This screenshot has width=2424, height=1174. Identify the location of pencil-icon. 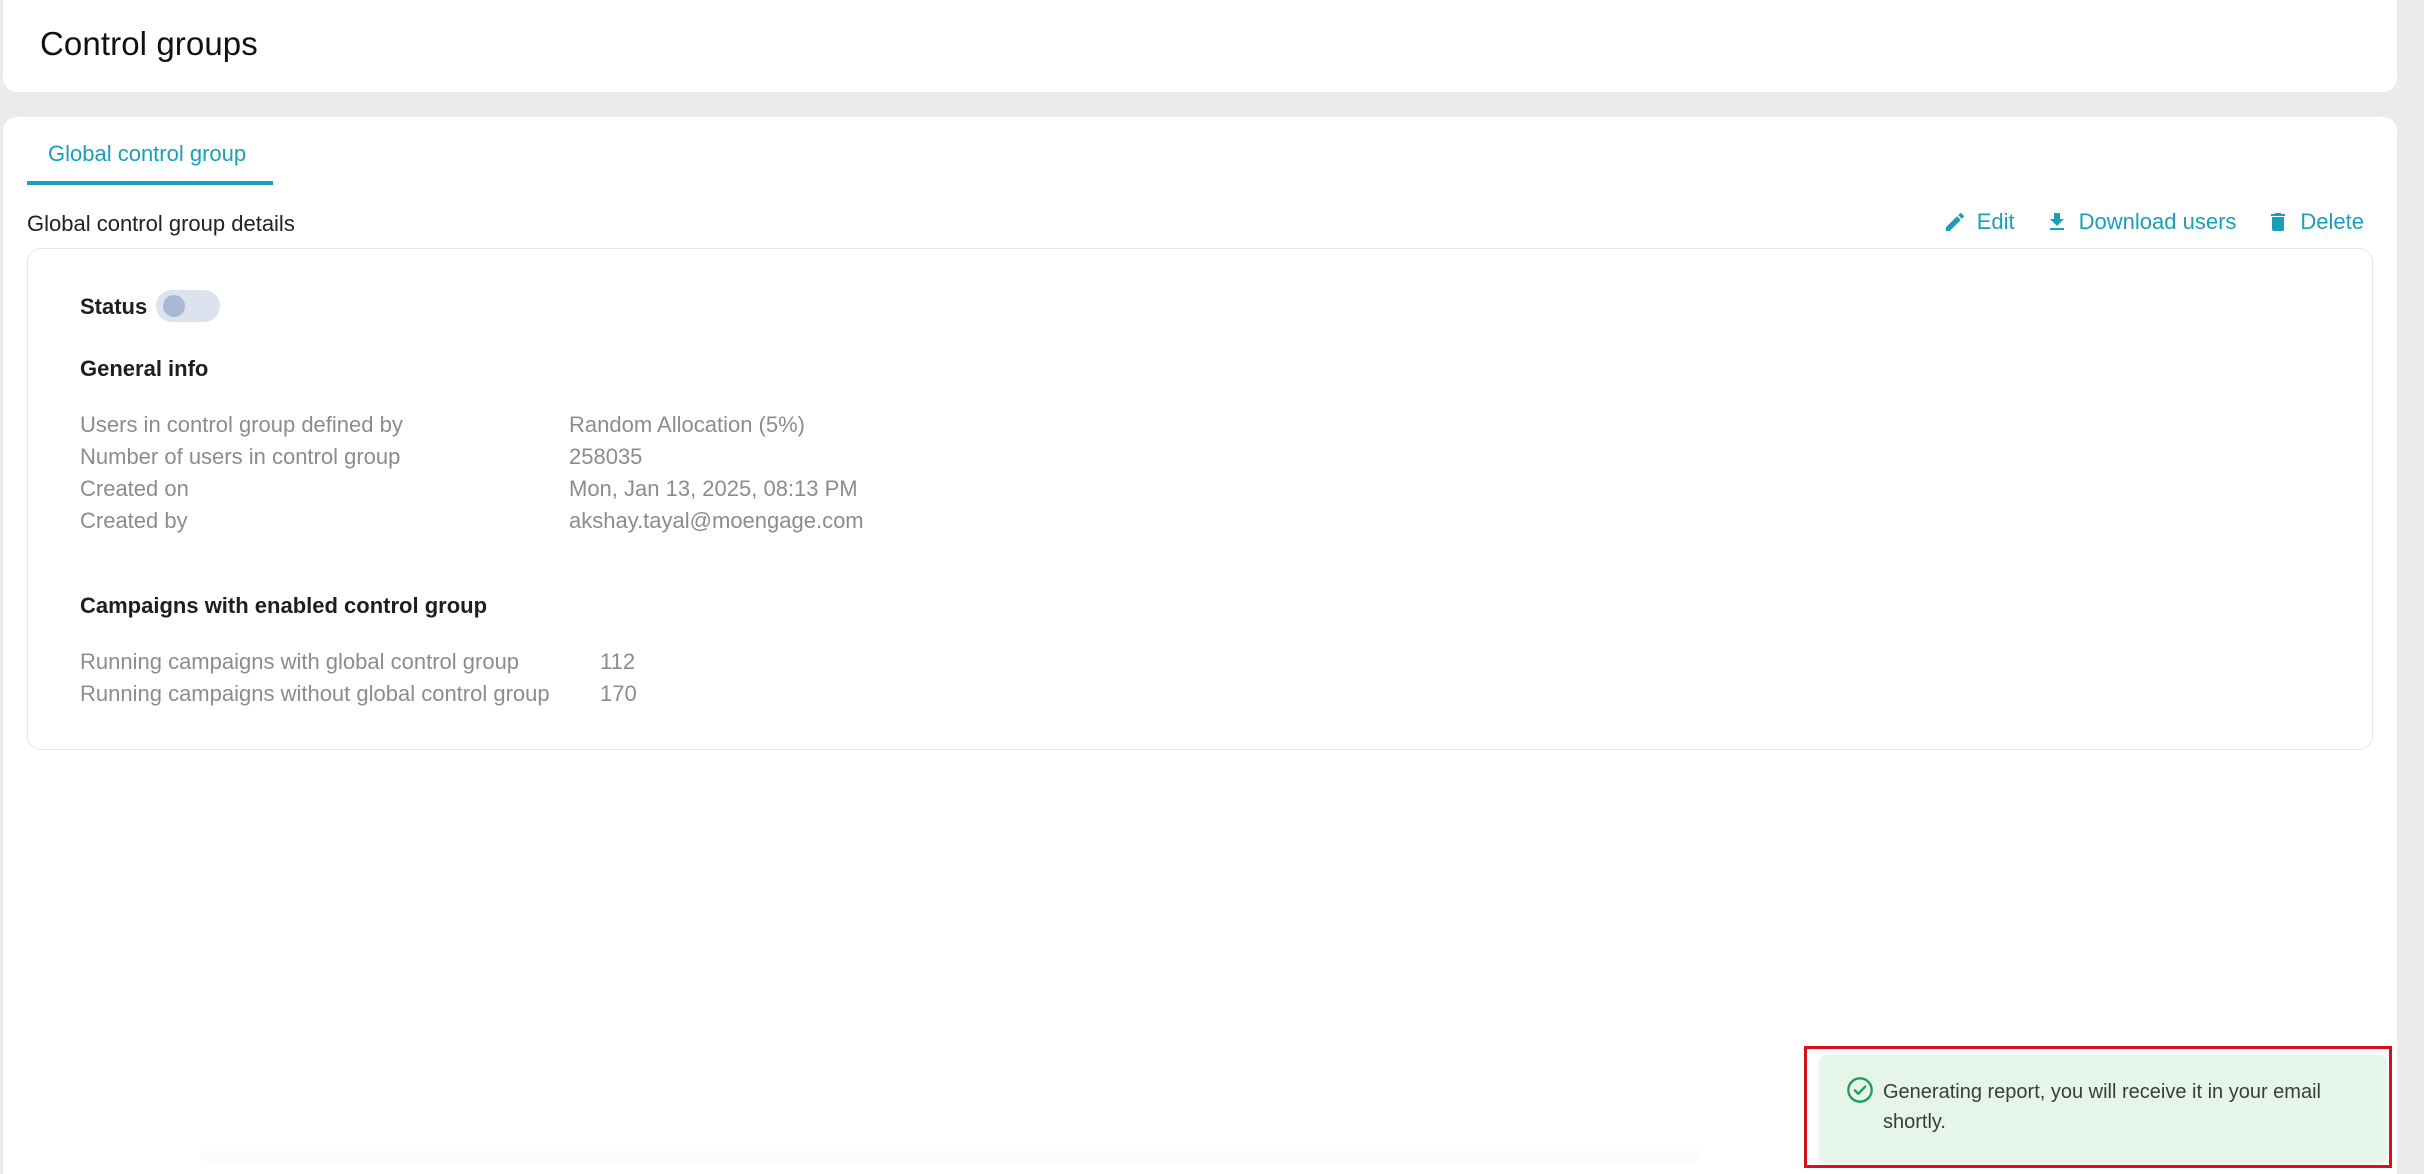
(1955, 222).